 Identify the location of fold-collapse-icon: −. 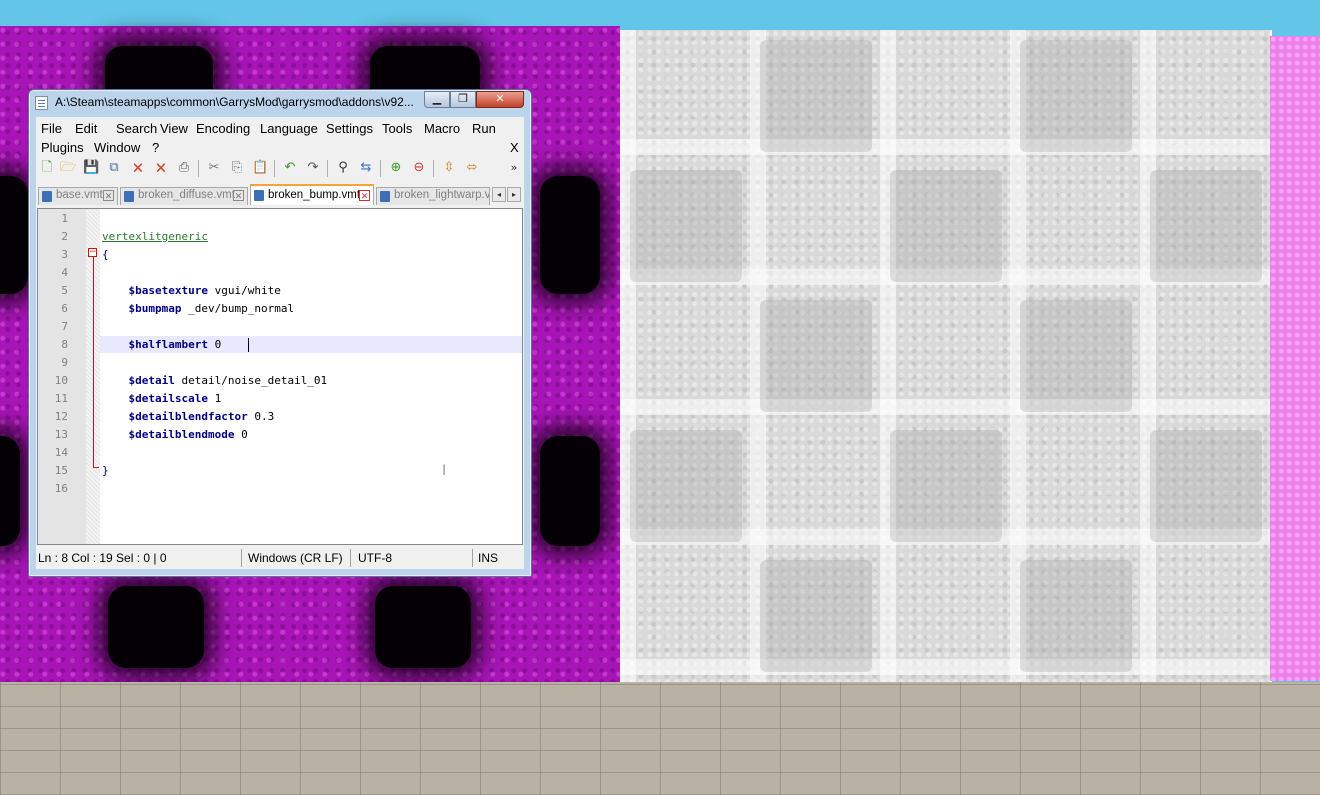
(92, 252).